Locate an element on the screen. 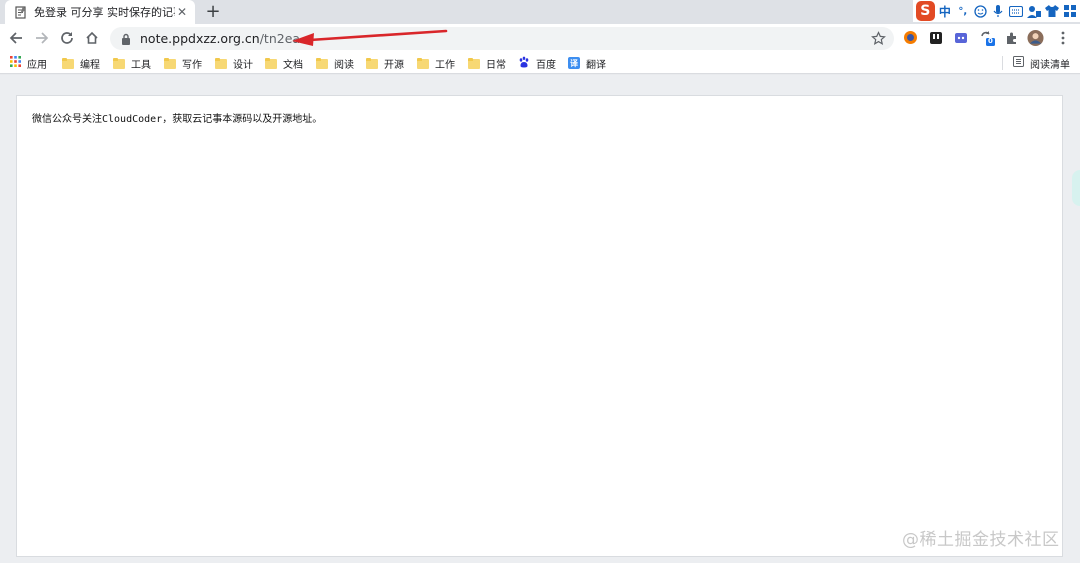  translate-icon-glyph: 译 is located at coordinates (574, 63).